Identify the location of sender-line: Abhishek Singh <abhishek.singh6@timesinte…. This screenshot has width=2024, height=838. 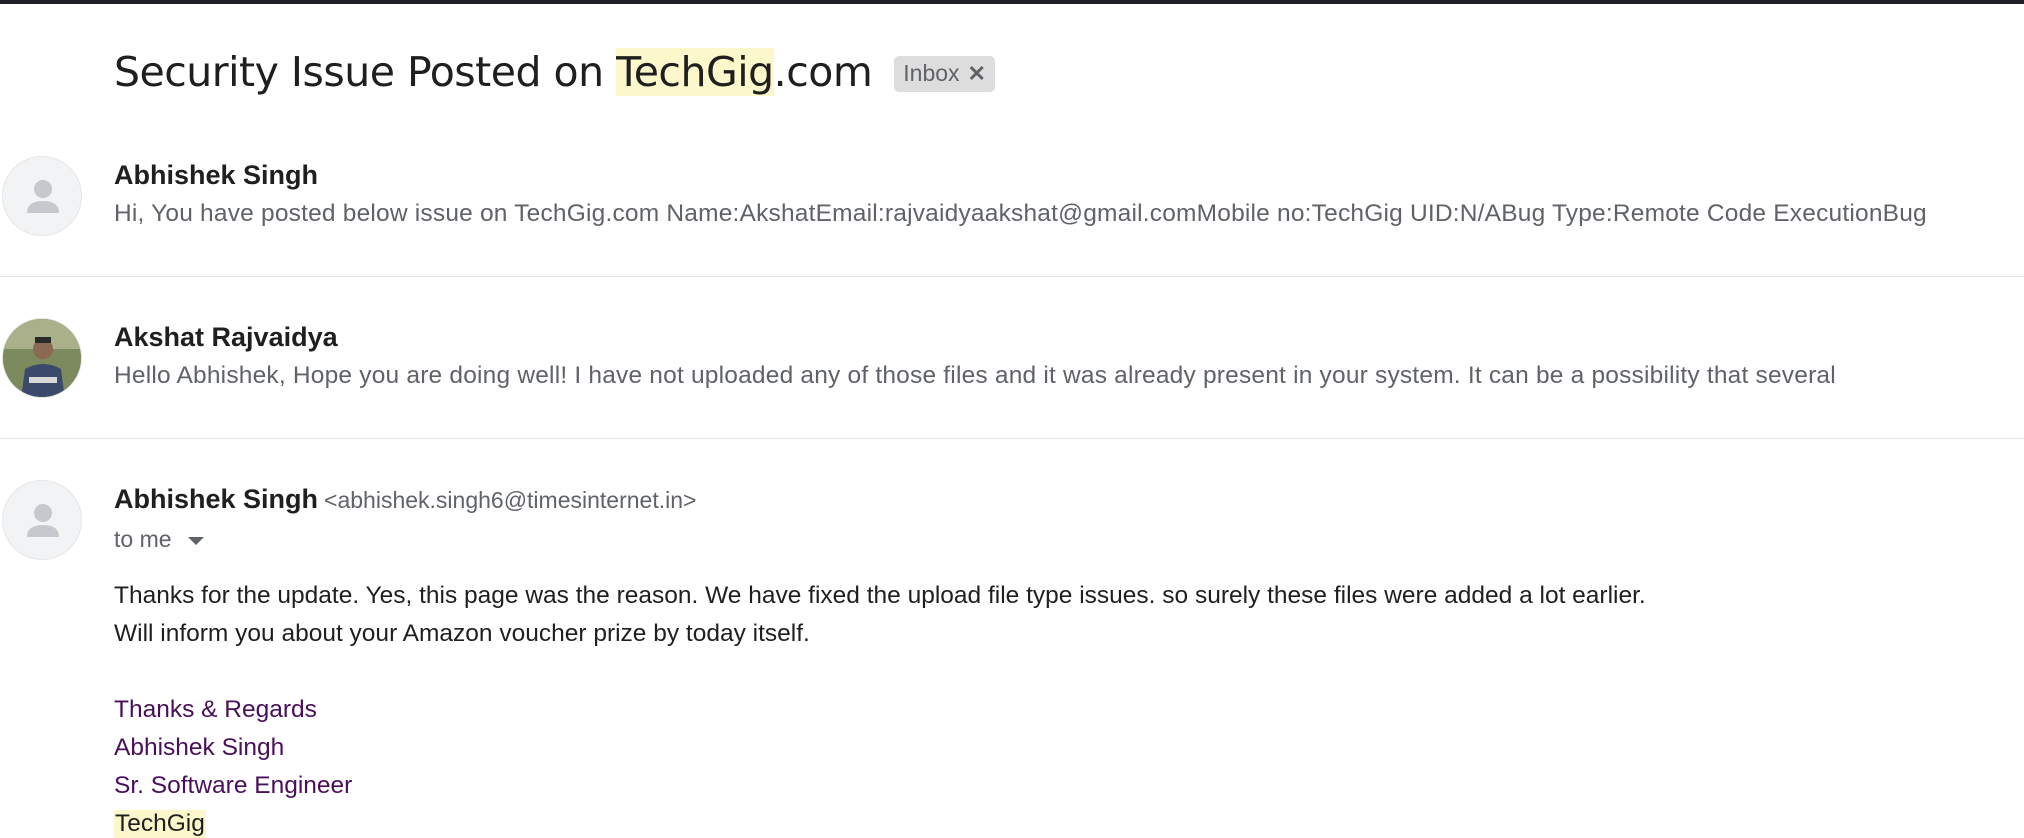
(405, 499).